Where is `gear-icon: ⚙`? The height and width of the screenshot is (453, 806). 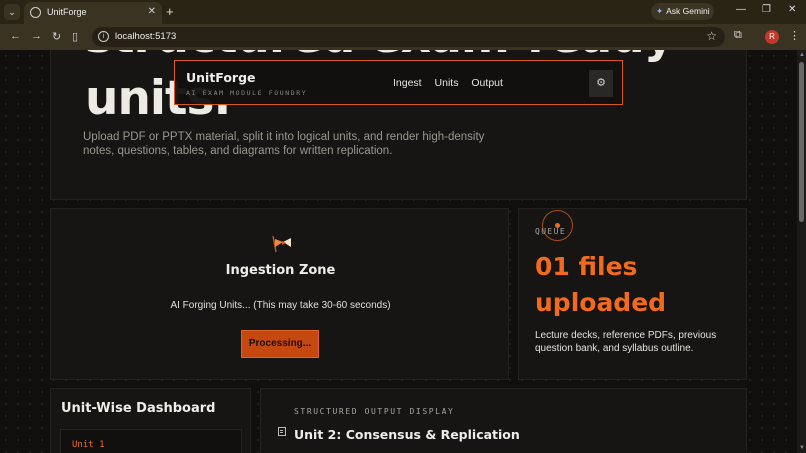
gear-icon: ⚙ is located at coordinates (601, 83).